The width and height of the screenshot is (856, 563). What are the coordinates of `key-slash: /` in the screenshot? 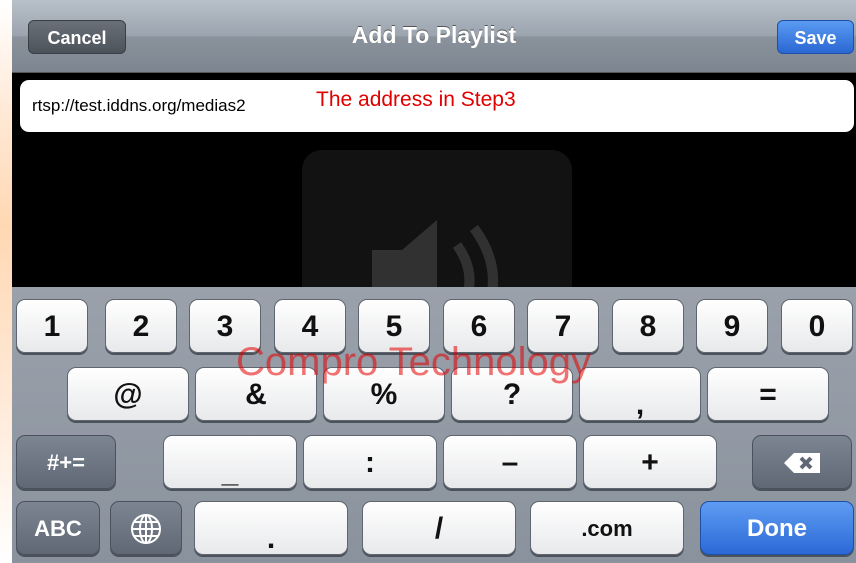 It's located at (439, 528).